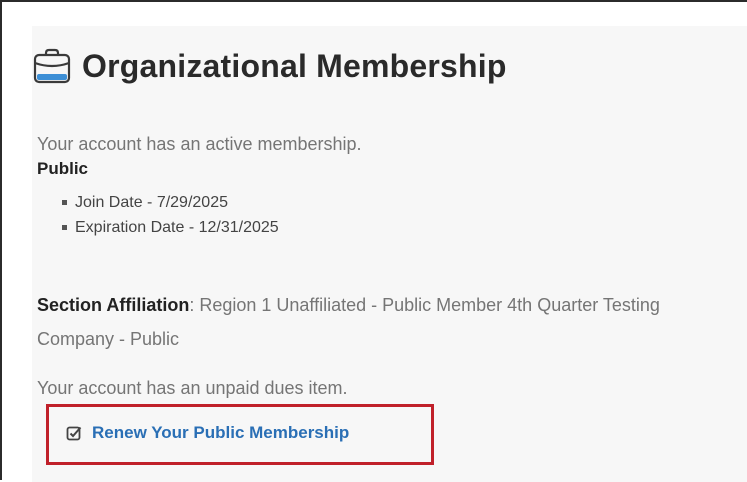 Image resolution: width=747 pixels, height=482 pixels. I want to click on membership-heading: Organizational Membership, so click(269, 66).